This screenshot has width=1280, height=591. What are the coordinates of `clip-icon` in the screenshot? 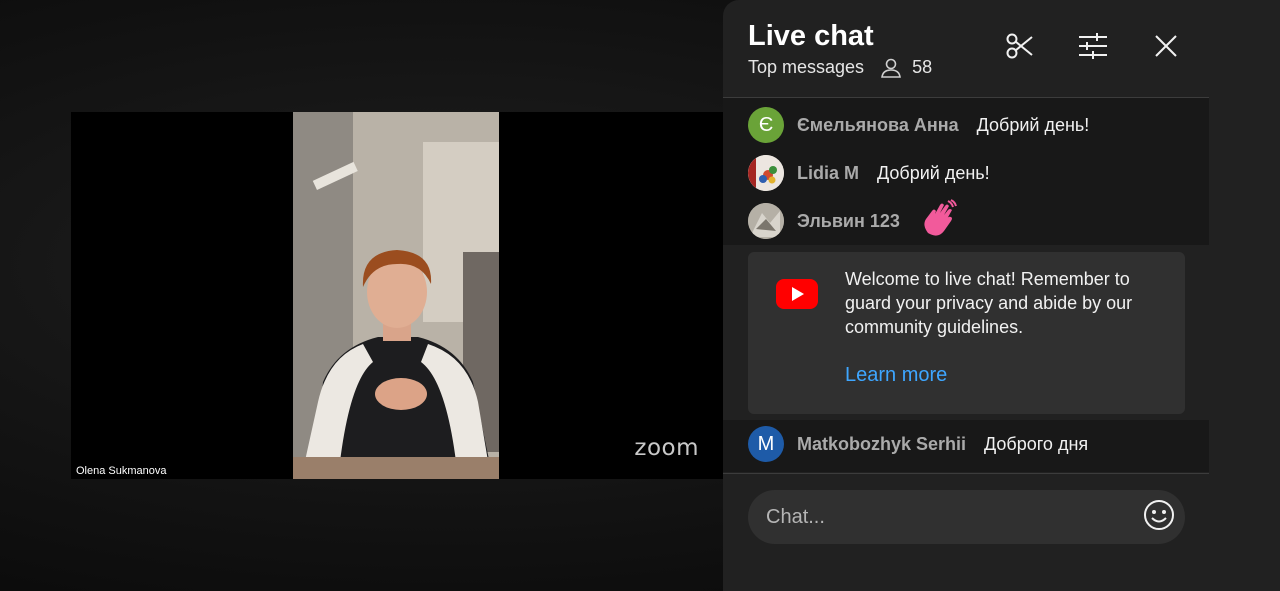 It's located at (1020, 48).